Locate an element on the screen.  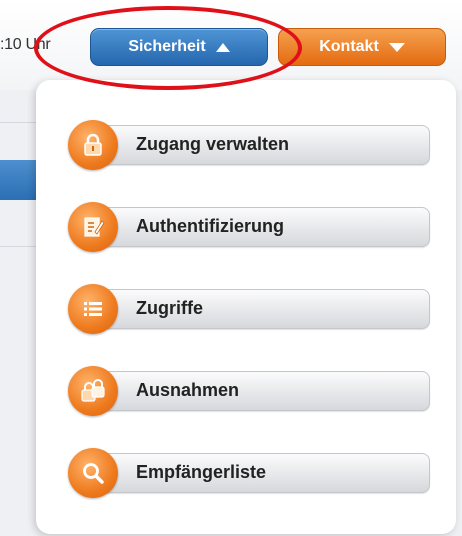
lock-icon is located at coordinates (93, 145).